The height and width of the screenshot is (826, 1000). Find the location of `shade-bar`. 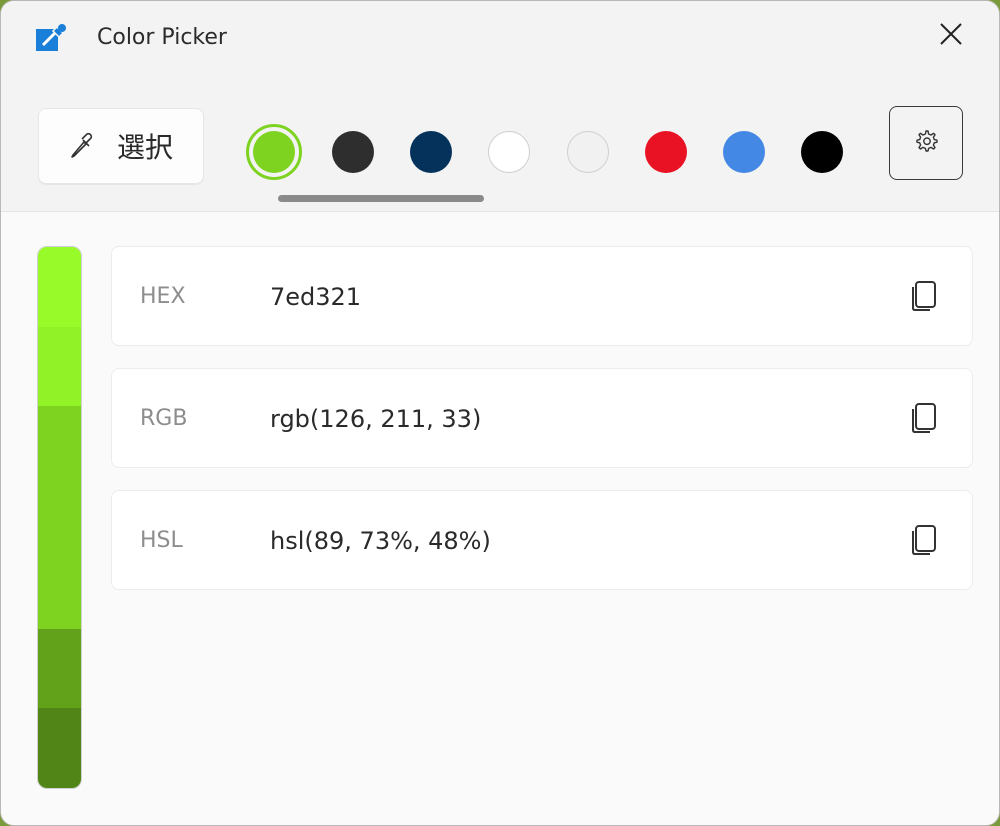

shade-bar is located at coordinates (59, 517).